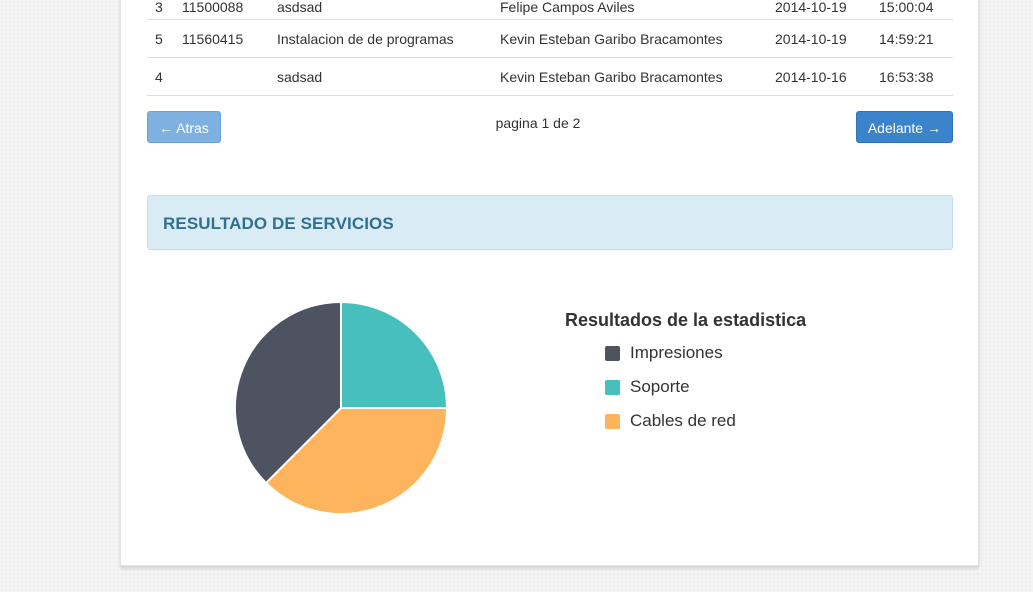 The width and height of the screenshot is (1033, 592). Describe the element at coordinates (676, 352) in the screenshot. I see `legend-label: Impresiones` at that location.